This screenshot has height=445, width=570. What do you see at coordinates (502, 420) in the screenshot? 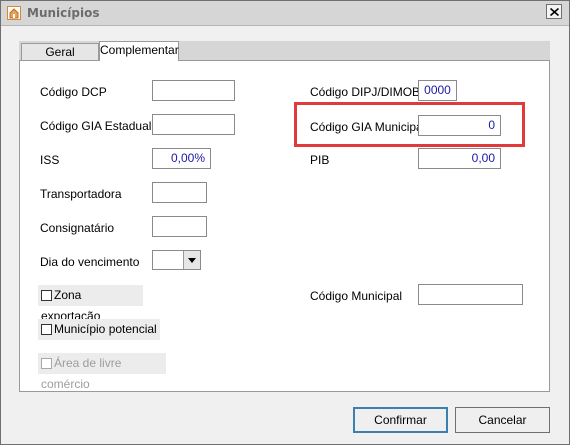
I see `cancel-button: Cancelar` at bounding box center [502, 420].